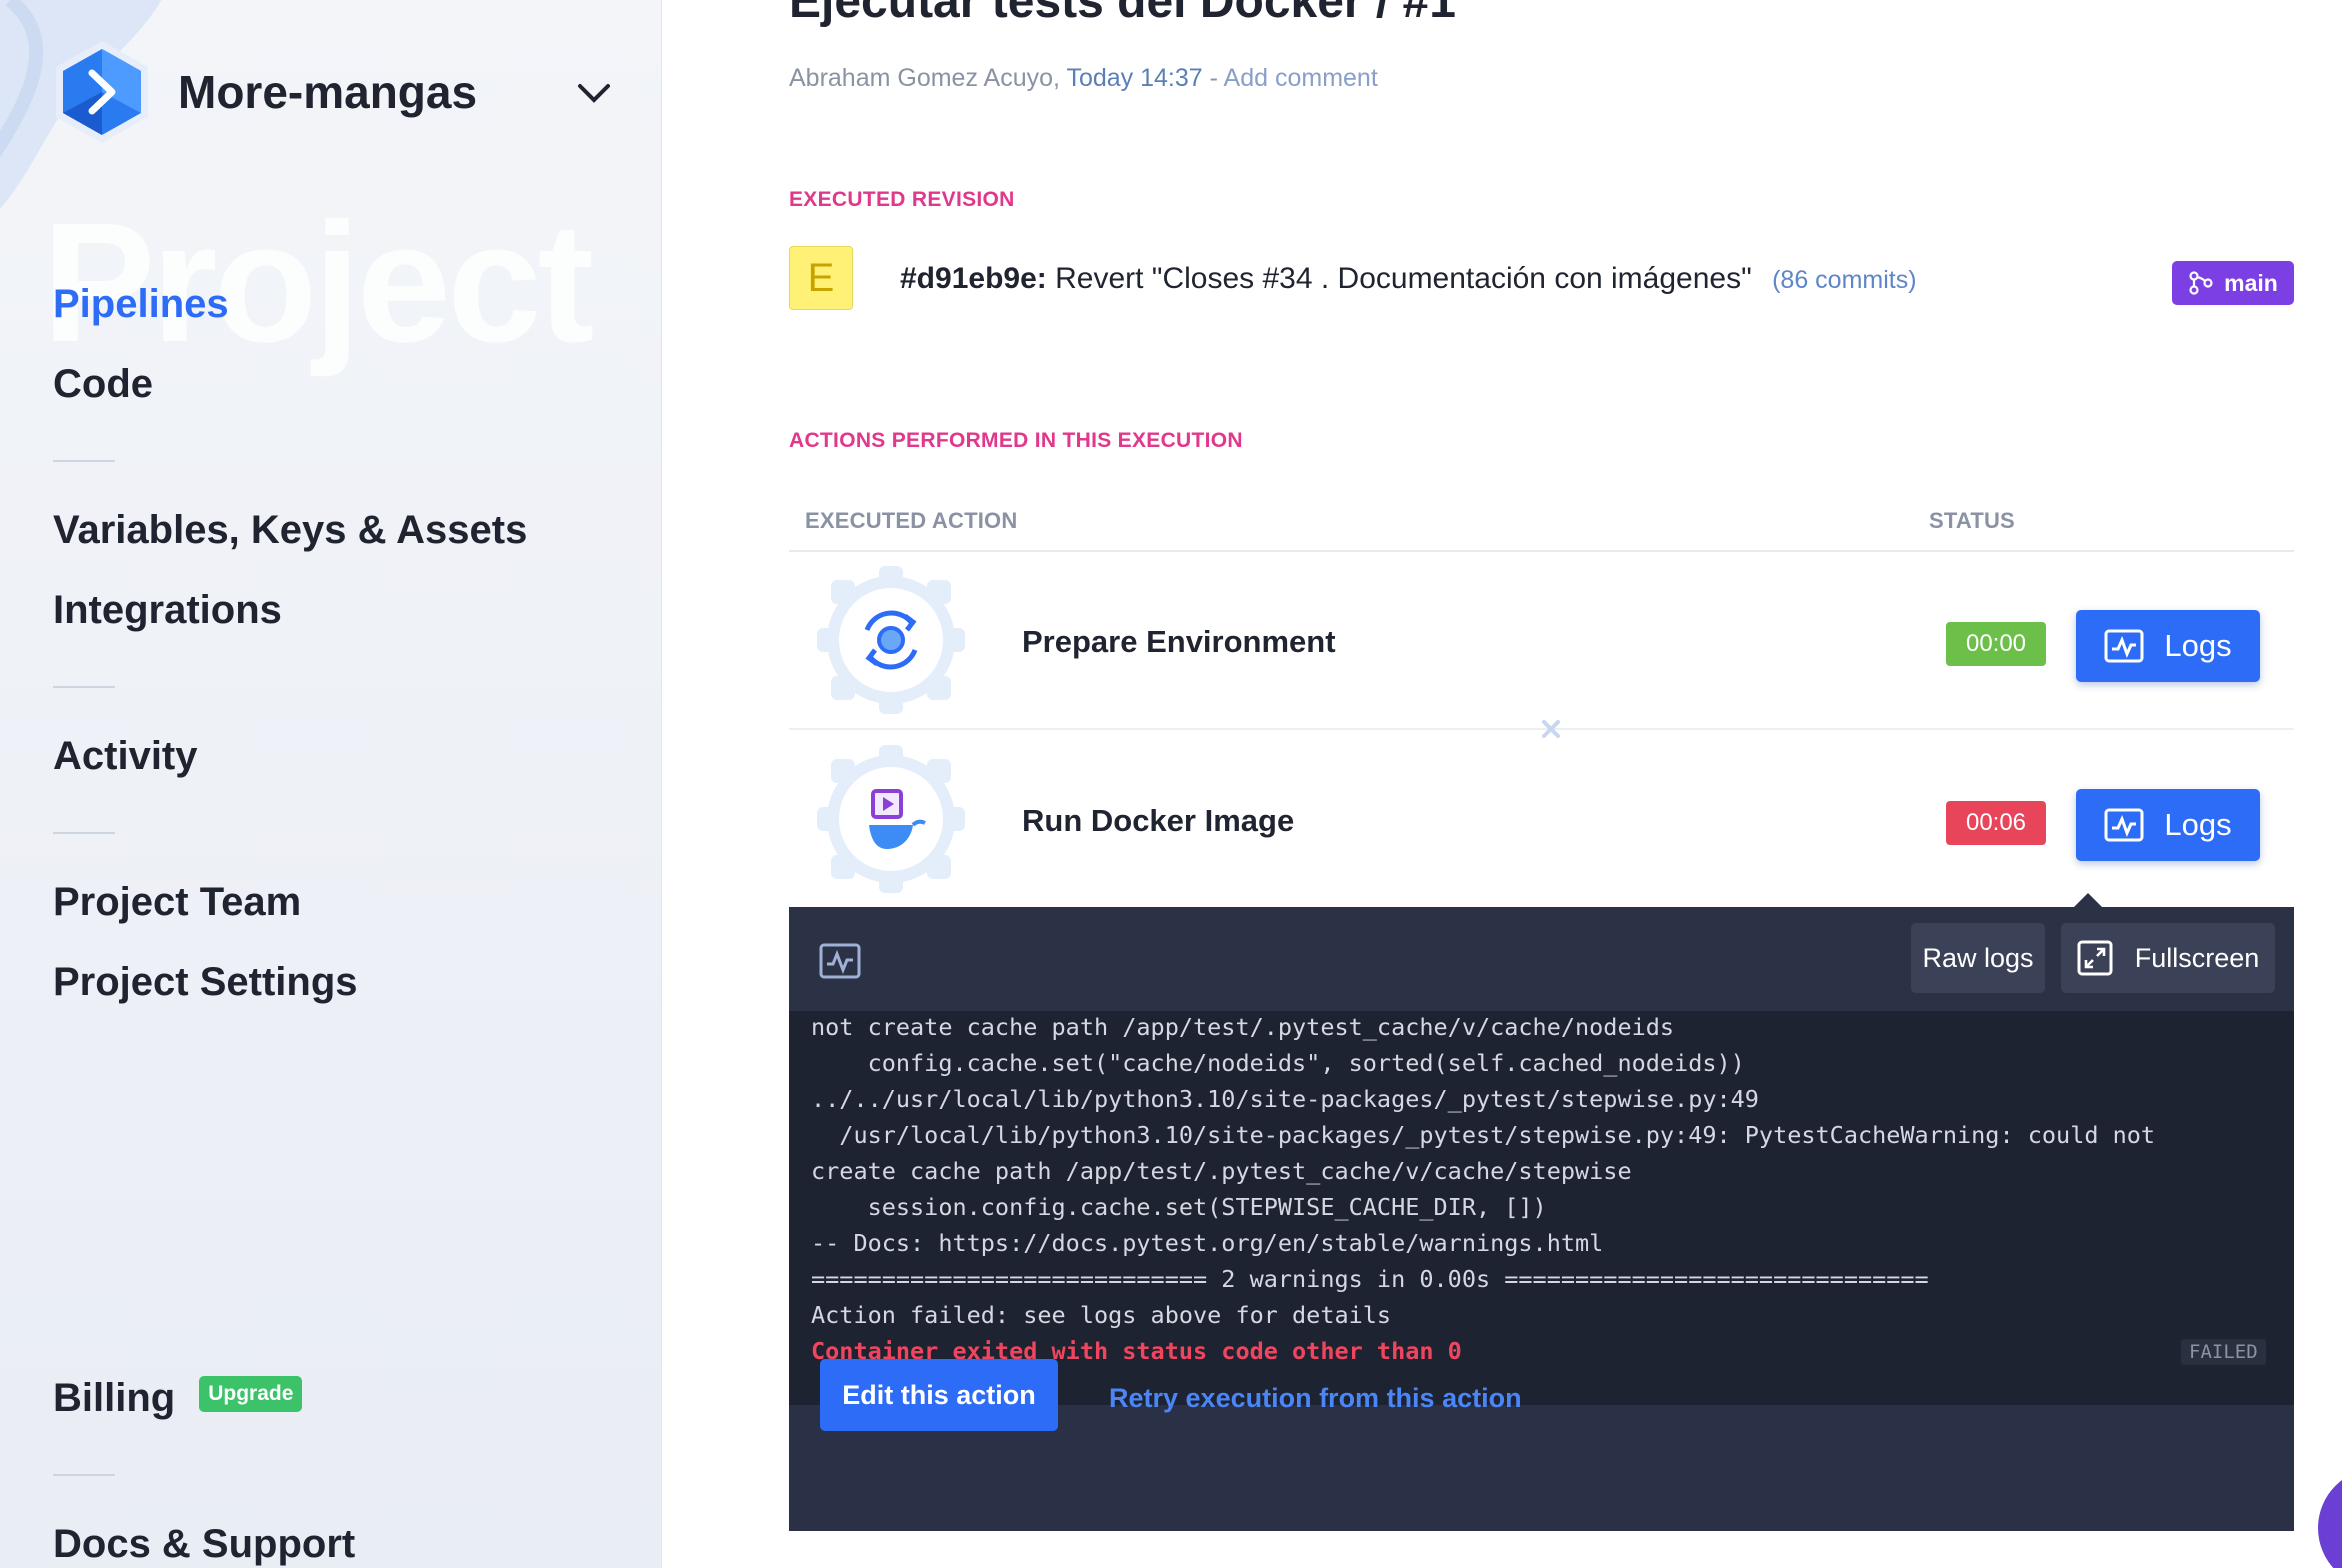  I want to click on edit-action-button: Edit this action, so click(939, 1395).